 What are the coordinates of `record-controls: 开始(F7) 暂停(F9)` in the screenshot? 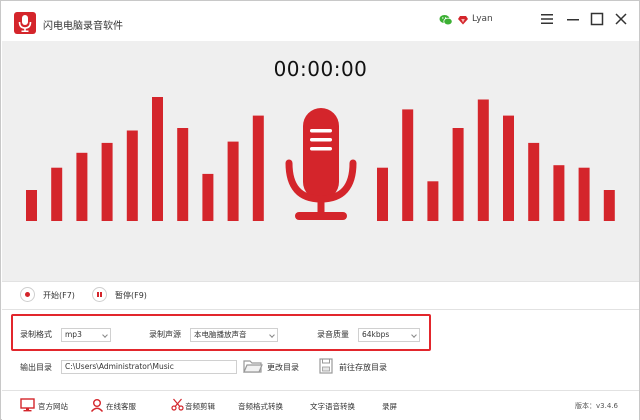 It's located at (320, 295).